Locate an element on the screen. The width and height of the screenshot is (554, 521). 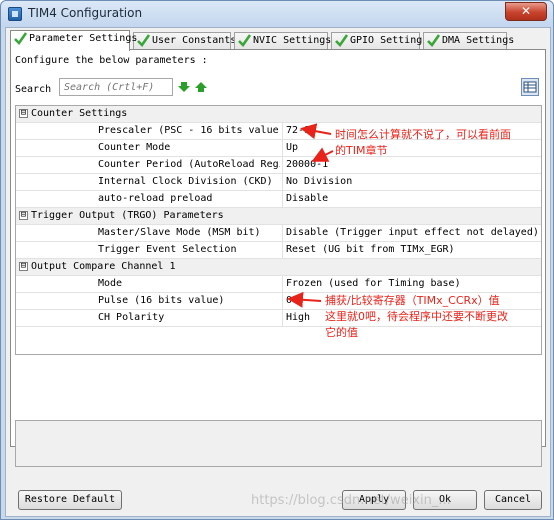
group-label: Trigger Output (TRGO) Parameters is located at coordinates (127, 215).